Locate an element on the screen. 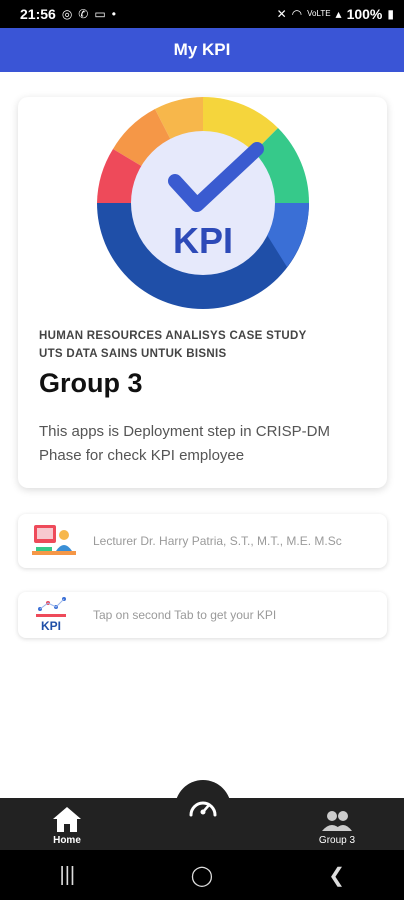 The height and width of the screenshot is (900, 404). status-right: ✕ ◠ VoLTE ▴ 100% ▮ is located at coordinates (335, 14).